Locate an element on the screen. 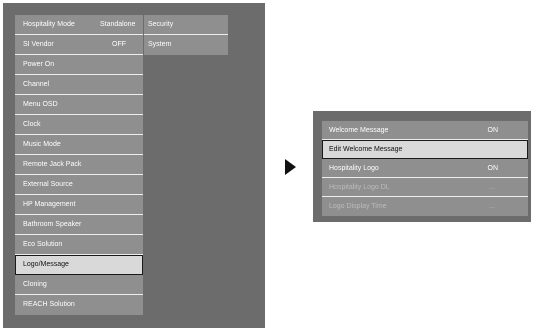 Image resolution: width=533 pixels, height=328 pixels. menu-item-system: System is located at coordinates (186, 45).